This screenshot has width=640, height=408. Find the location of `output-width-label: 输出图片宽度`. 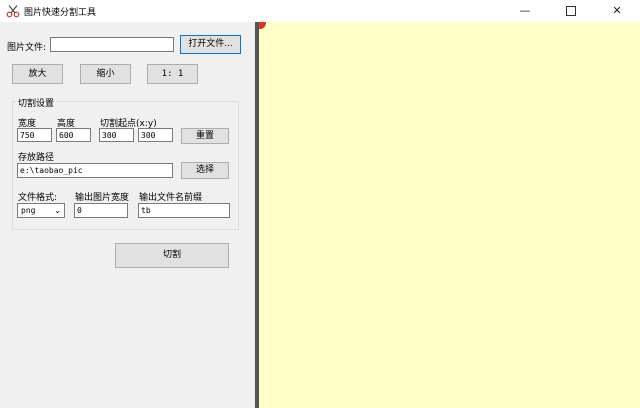

output-width-label: 输出图片宽度 is located at coordinates (102, 198).